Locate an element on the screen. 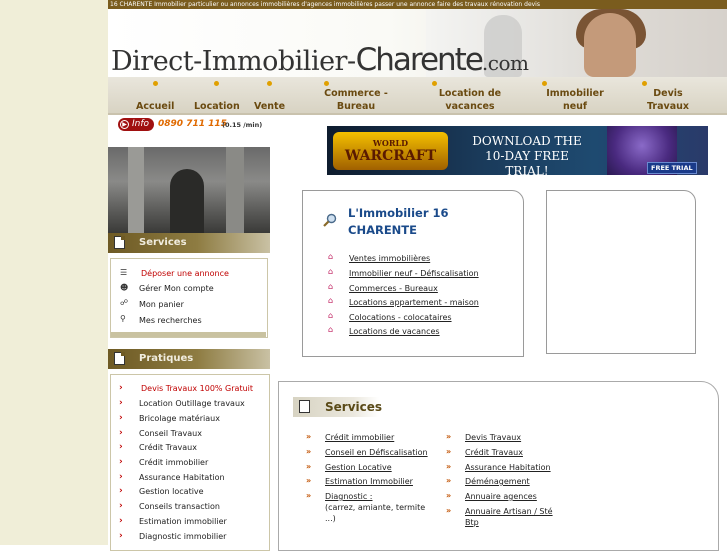 The width and height of the screenshot is (727, 551). user-icon: ☻ is located at coordinates (124, 287).